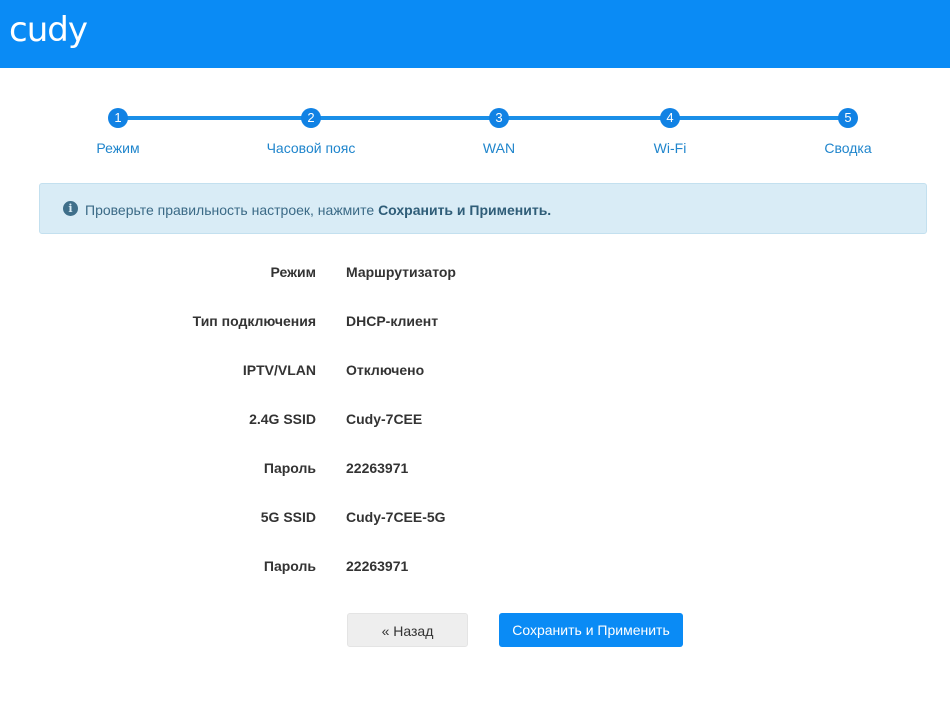  What do you see at coordinates (279, 370) in the screenshot?
I see `summary-key: IPTV/VLAN` at bounding box center [279, 370].